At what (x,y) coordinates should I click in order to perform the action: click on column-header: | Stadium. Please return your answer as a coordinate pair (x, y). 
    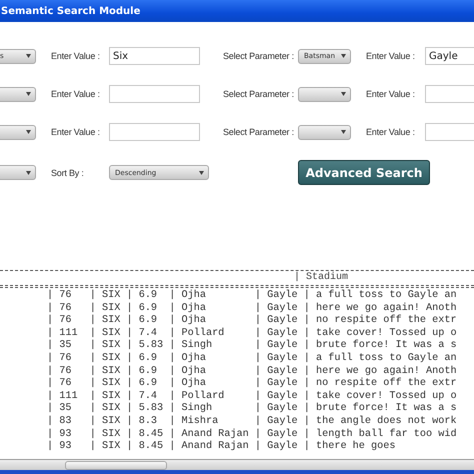
    Looking at the image, I should click on (321, 278).